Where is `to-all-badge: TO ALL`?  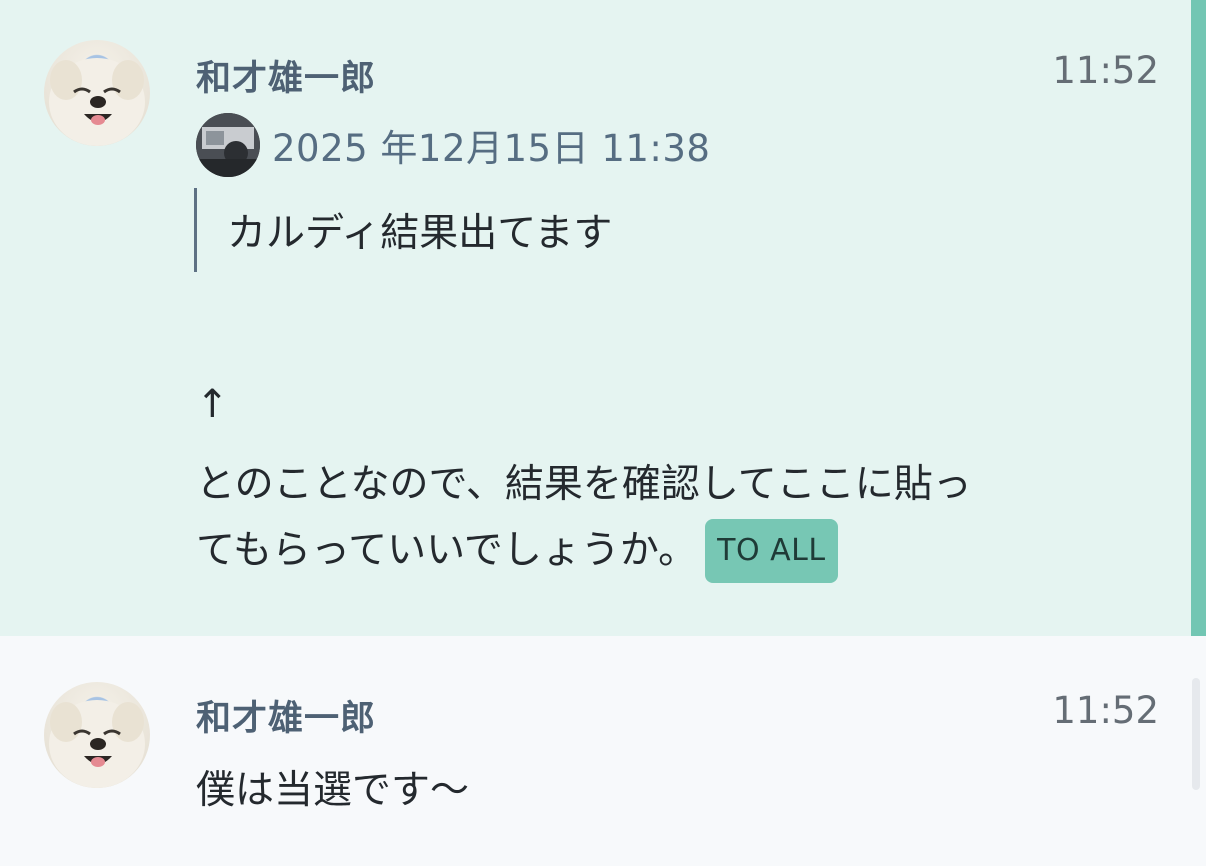 to-all-badge: TO ALL is located at coordinates (771, 551).